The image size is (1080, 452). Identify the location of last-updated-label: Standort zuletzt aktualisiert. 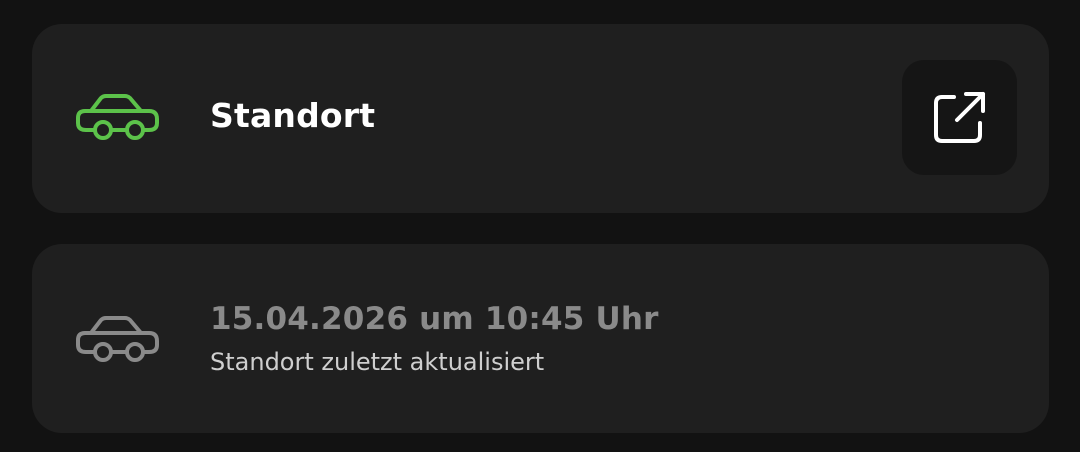
(377, 362).